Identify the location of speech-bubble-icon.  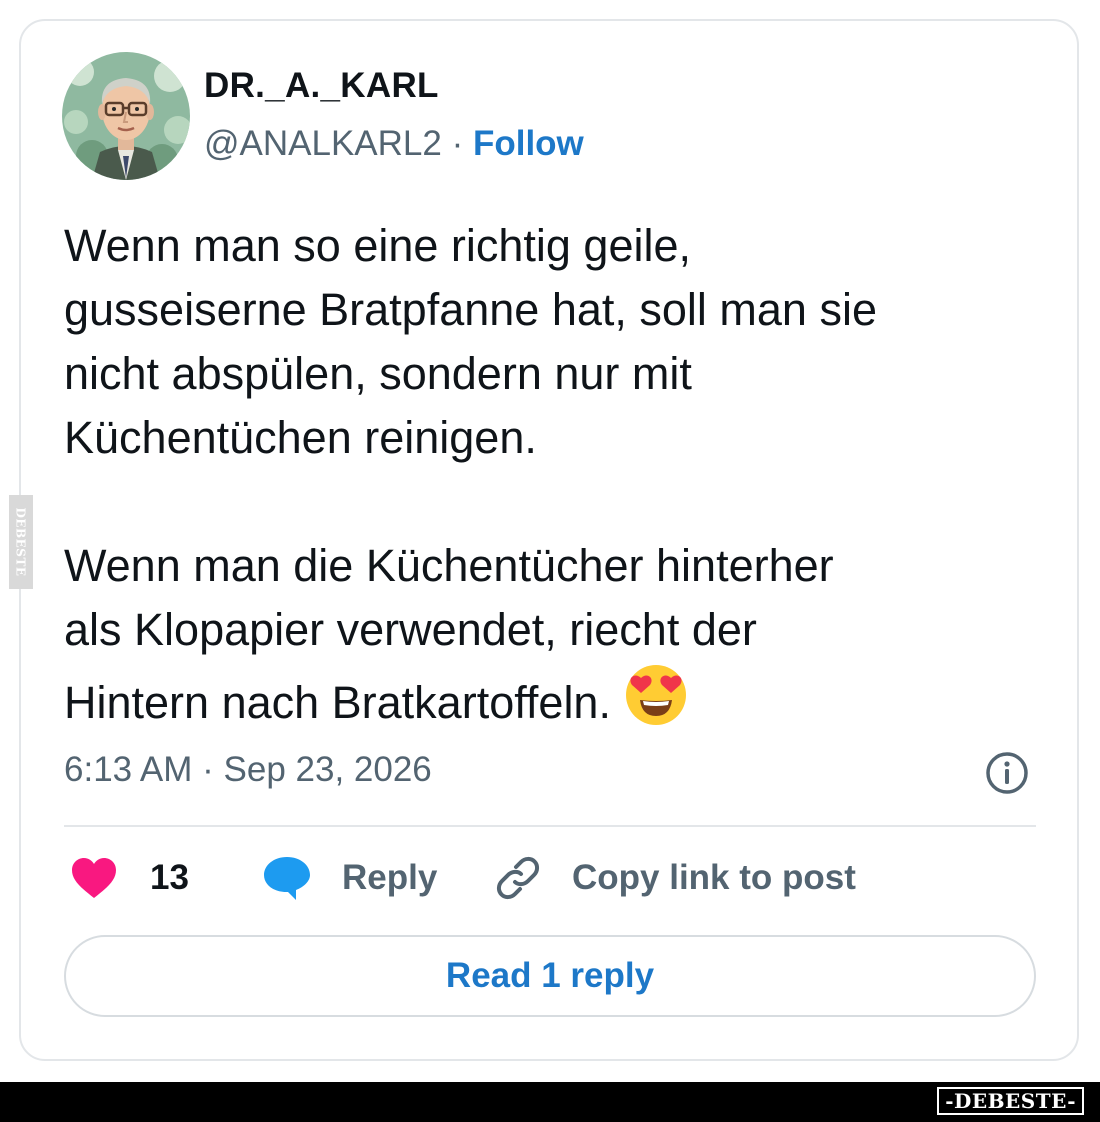
(287, 878).